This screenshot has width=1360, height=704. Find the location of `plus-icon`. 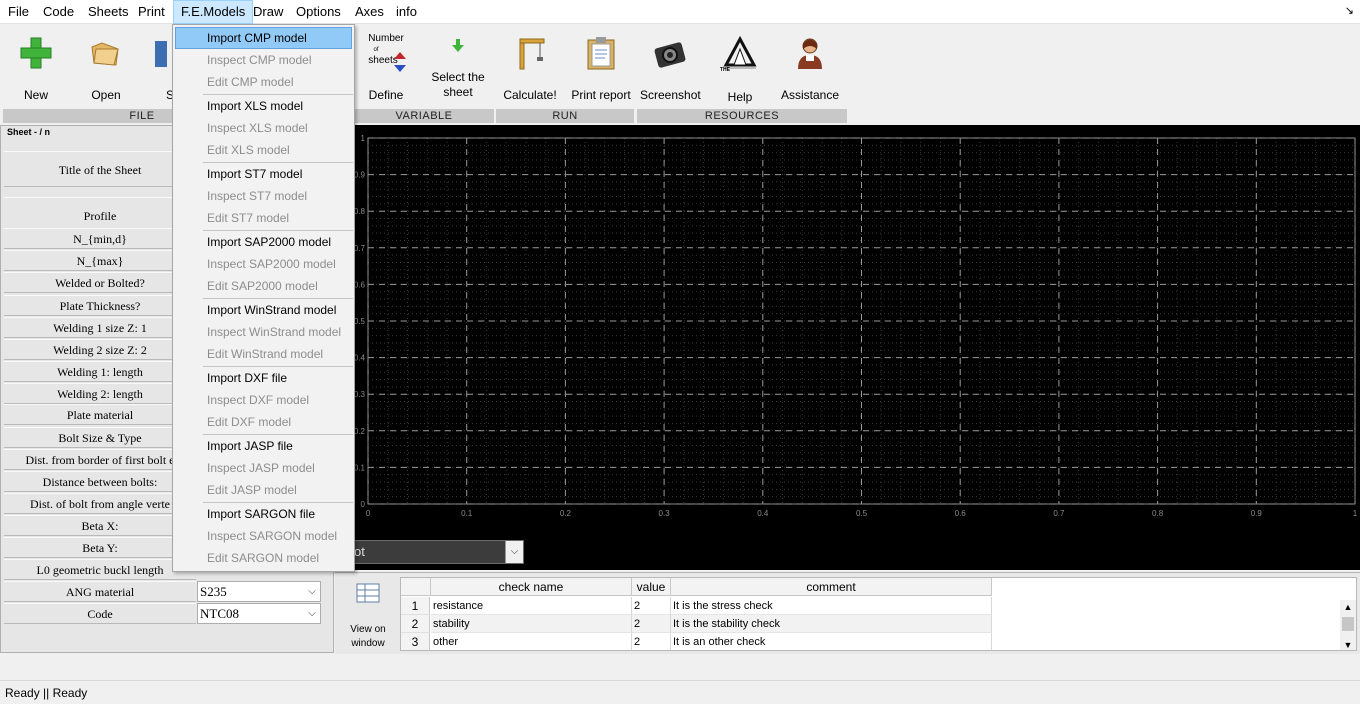

plus-icon is located at coordinates (36, 53).